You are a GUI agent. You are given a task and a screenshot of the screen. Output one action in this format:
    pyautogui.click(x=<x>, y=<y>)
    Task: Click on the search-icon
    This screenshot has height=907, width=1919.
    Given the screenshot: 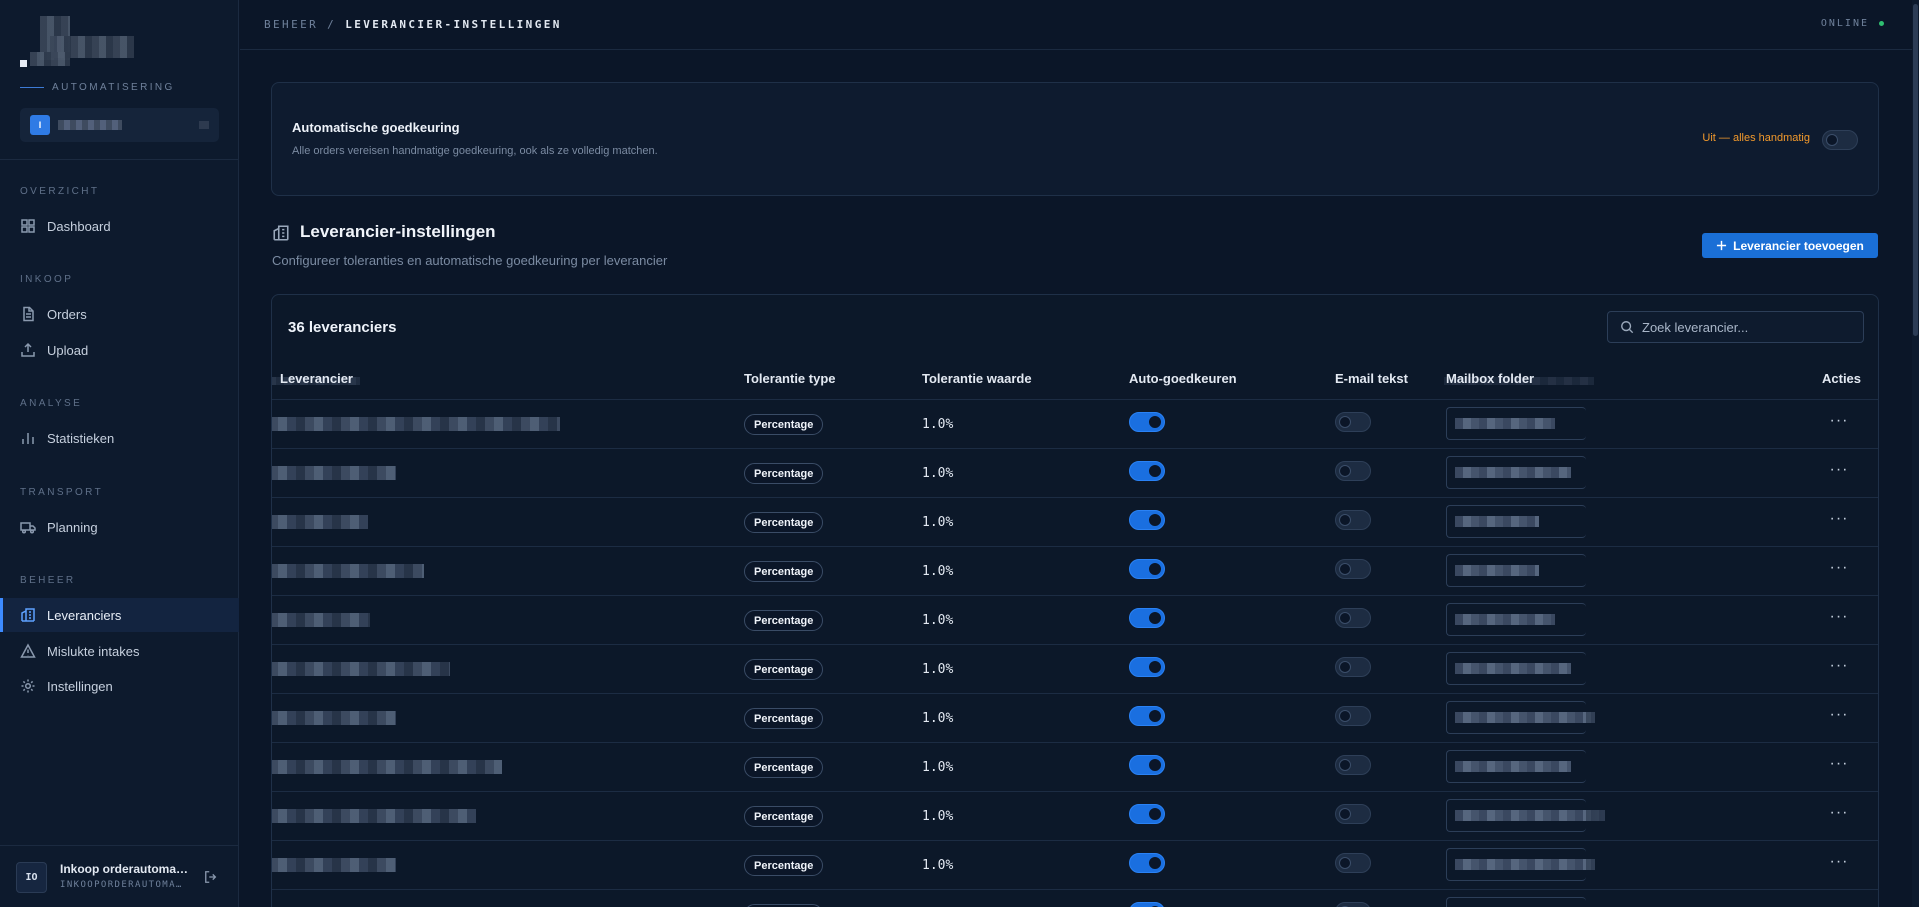 What is the action you would take?
    pyautogui.click(x=1627, y=327)
    